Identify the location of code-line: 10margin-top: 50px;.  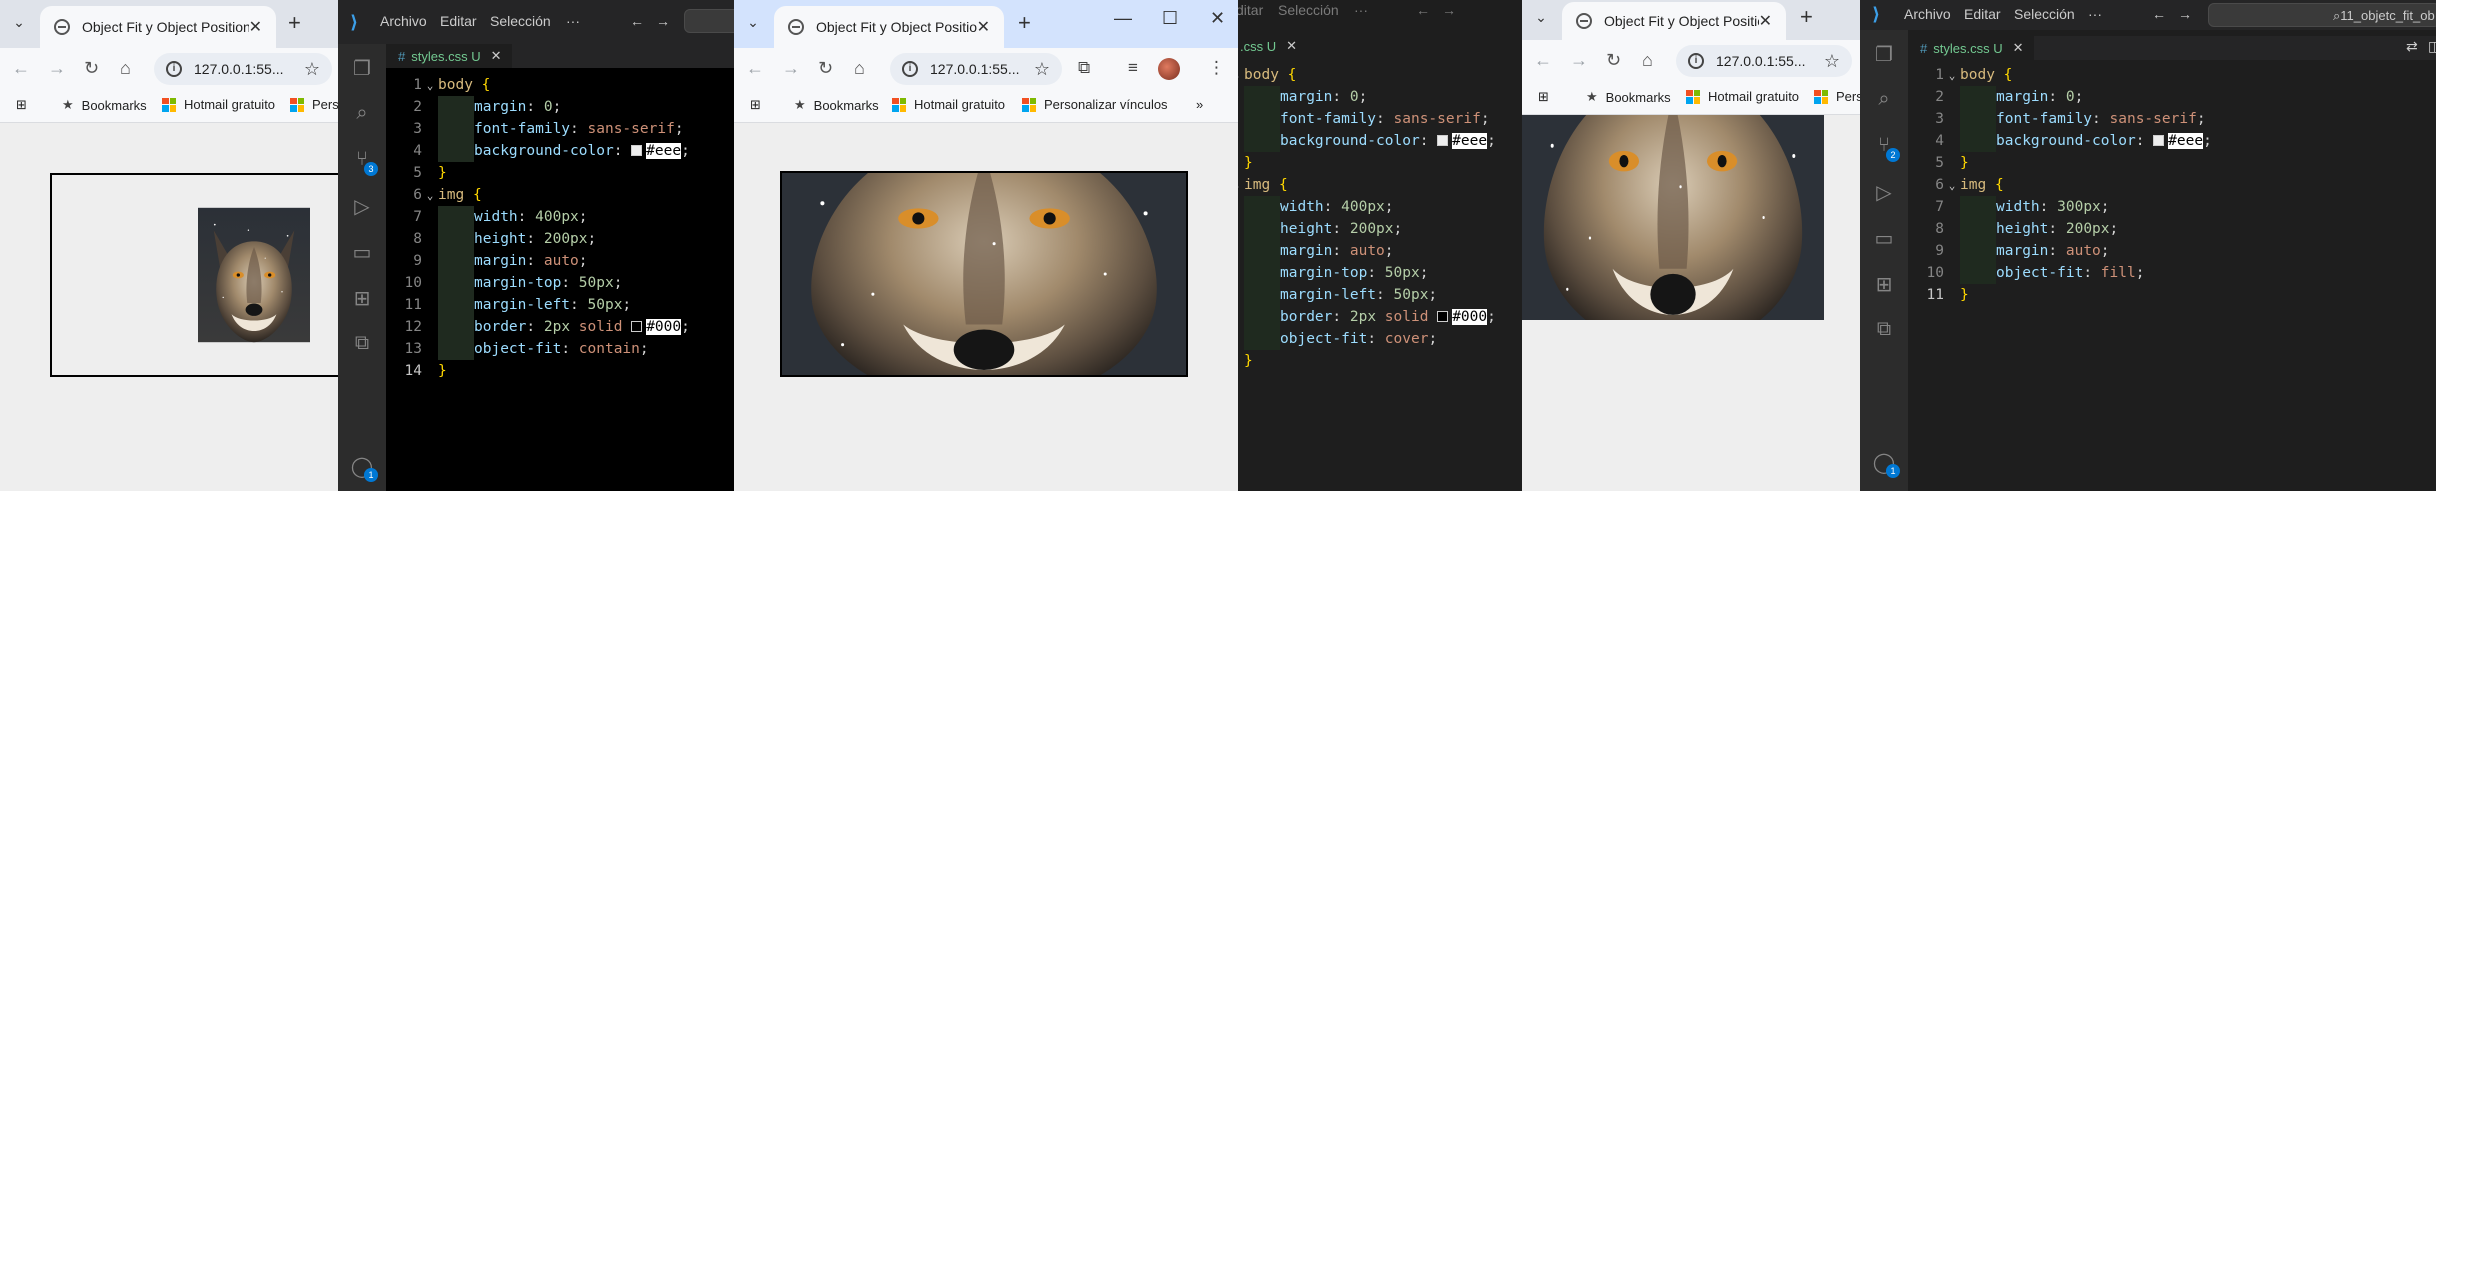
(1380, 273).